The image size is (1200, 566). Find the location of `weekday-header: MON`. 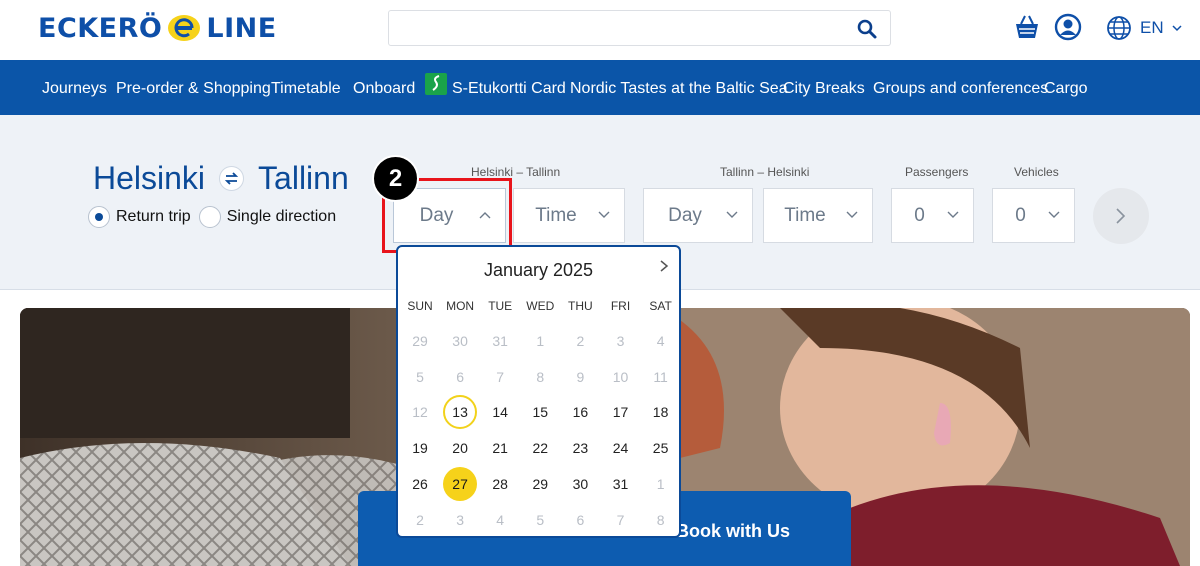

weekday-header: MON is located at coordinates (460, 306).